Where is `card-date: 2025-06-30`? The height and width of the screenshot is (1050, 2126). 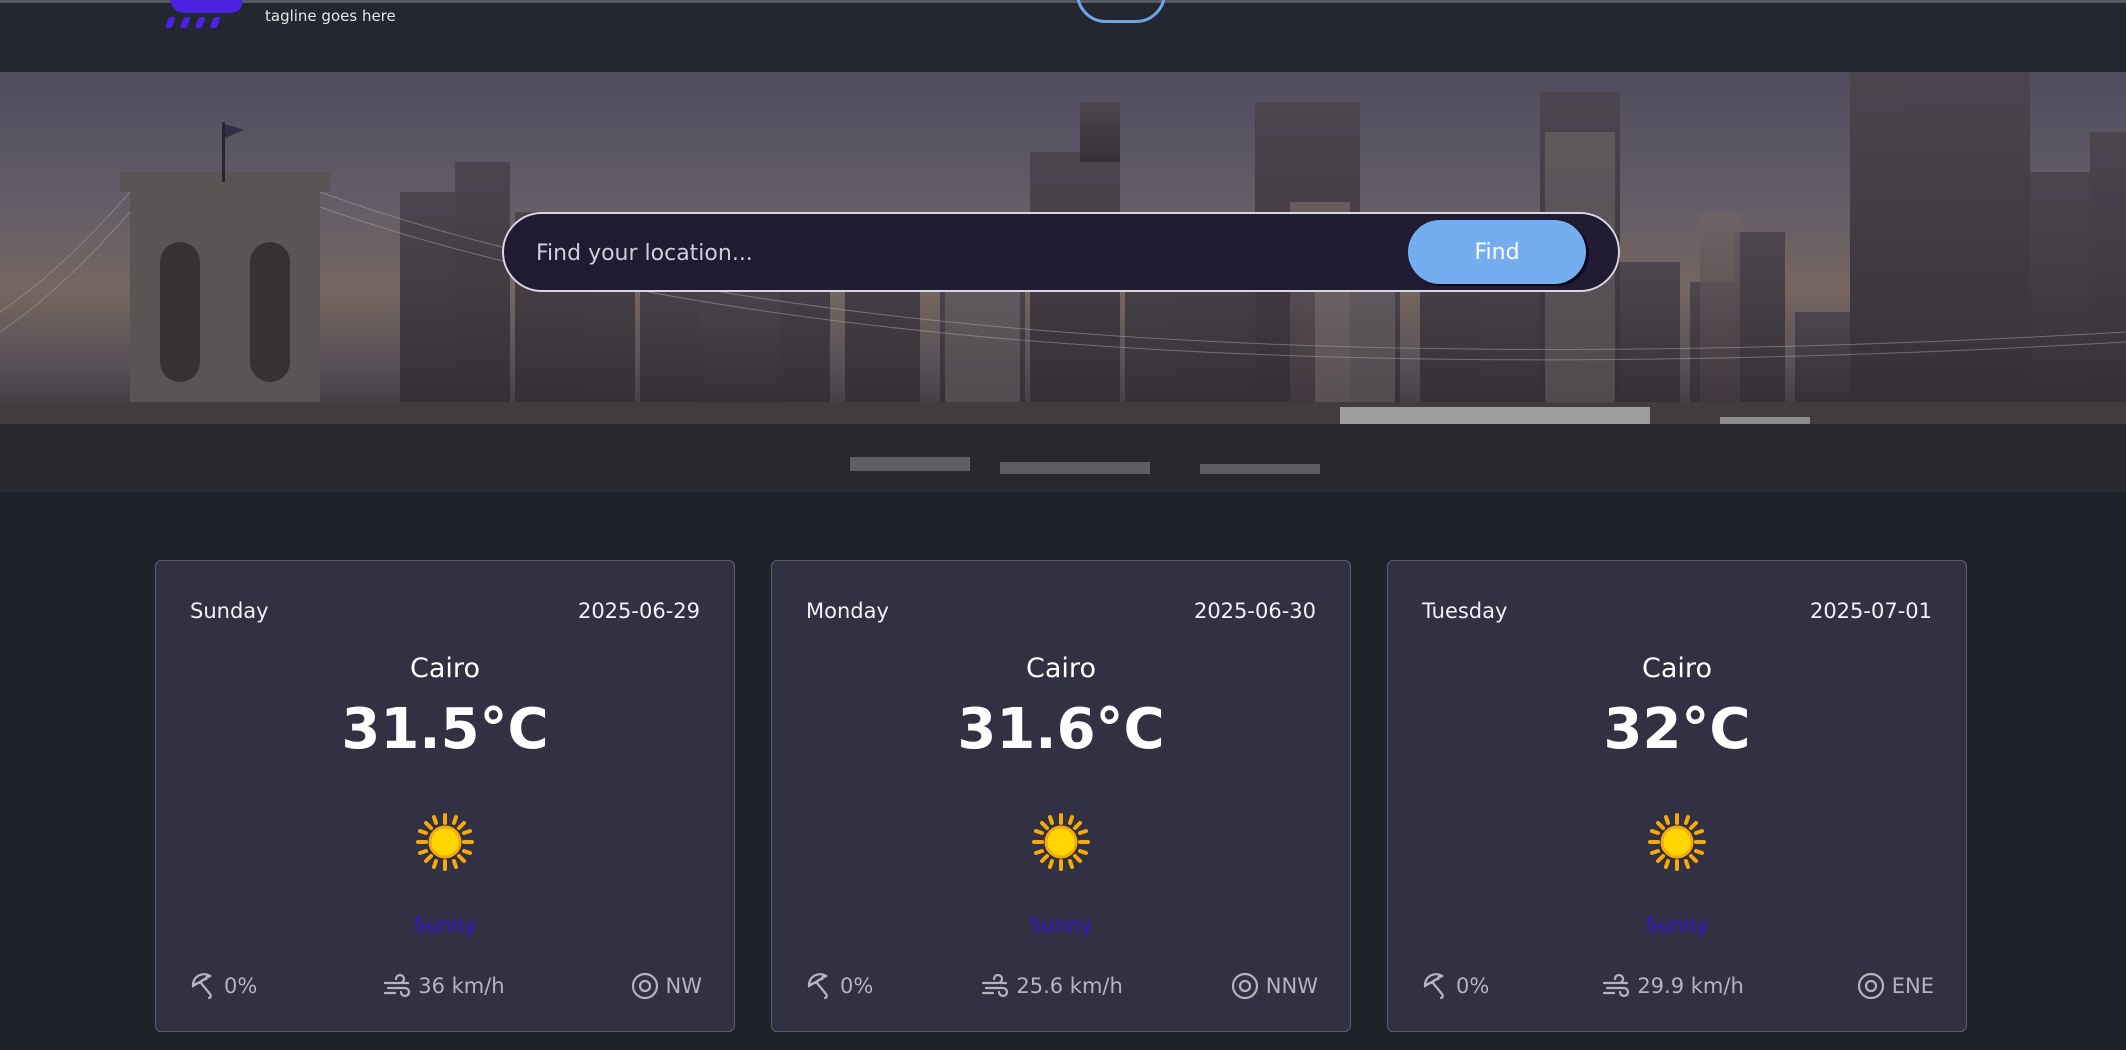 card-date: 2025-06-30 is located at coordinates (1254, 611).